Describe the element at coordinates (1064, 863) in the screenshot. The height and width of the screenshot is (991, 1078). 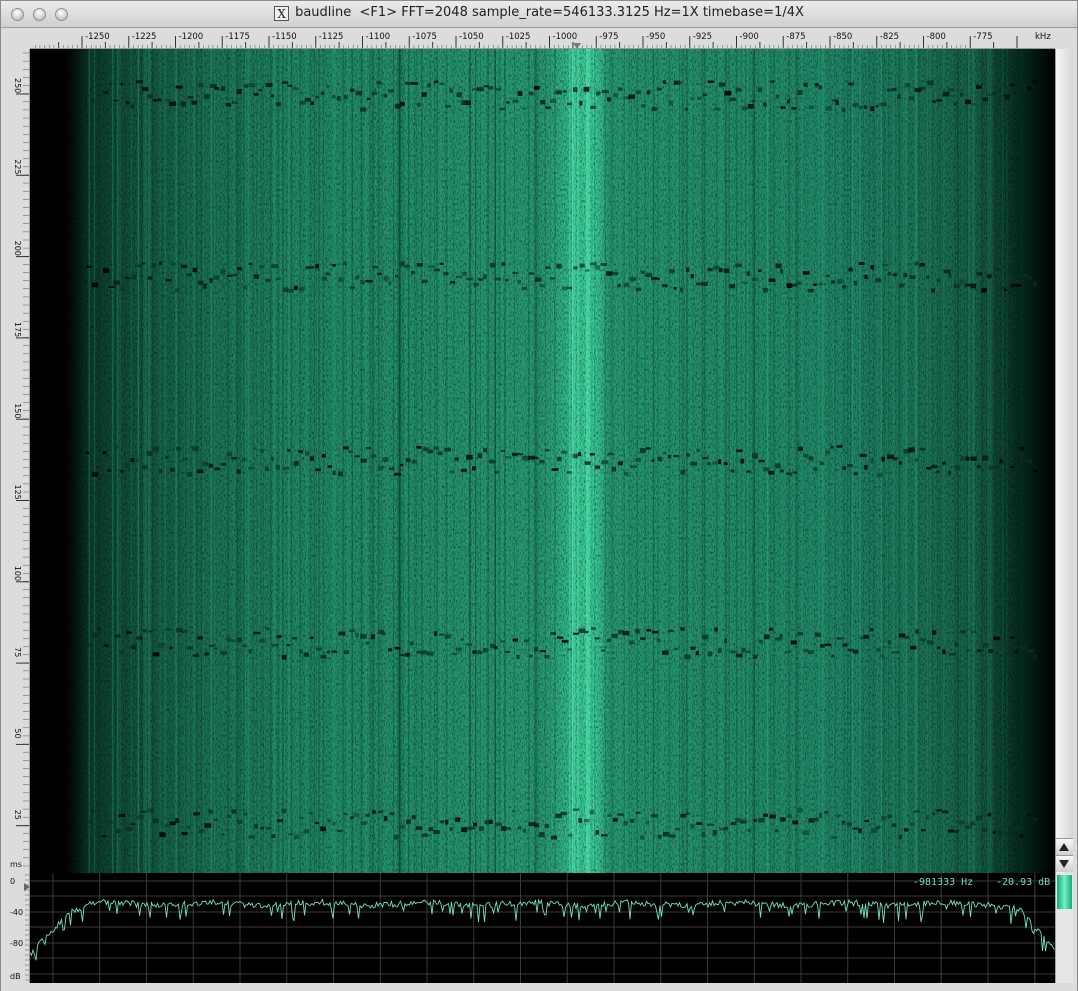
I see `scroll-down-button` at that location.